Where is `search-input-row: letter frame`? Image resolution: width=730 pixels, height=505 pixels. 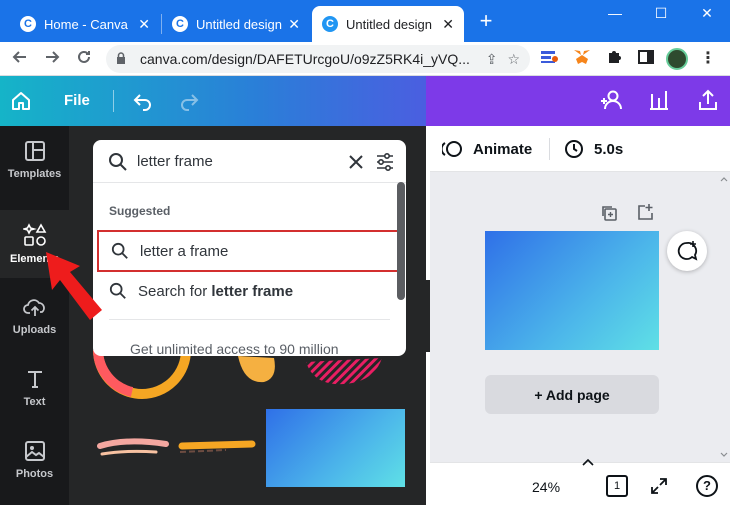 search-input-row: letter frame is located at coordinates (249, 161).